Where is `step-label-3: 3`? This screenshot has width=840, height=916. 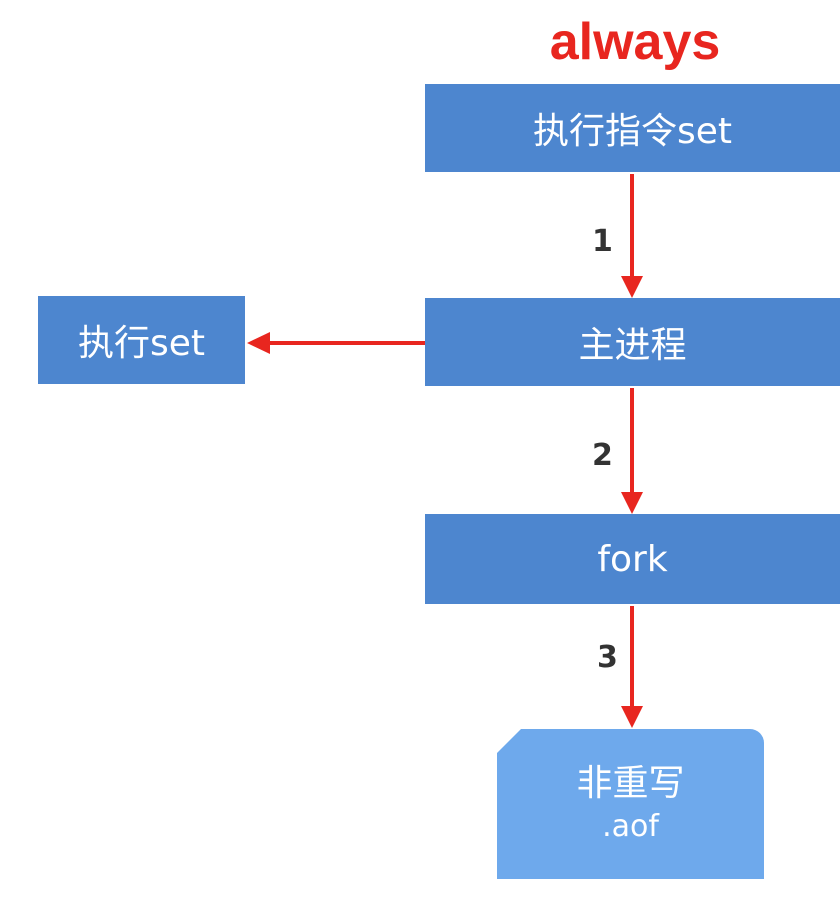 step-label-3: 3 is located at coordinates (607, 657).